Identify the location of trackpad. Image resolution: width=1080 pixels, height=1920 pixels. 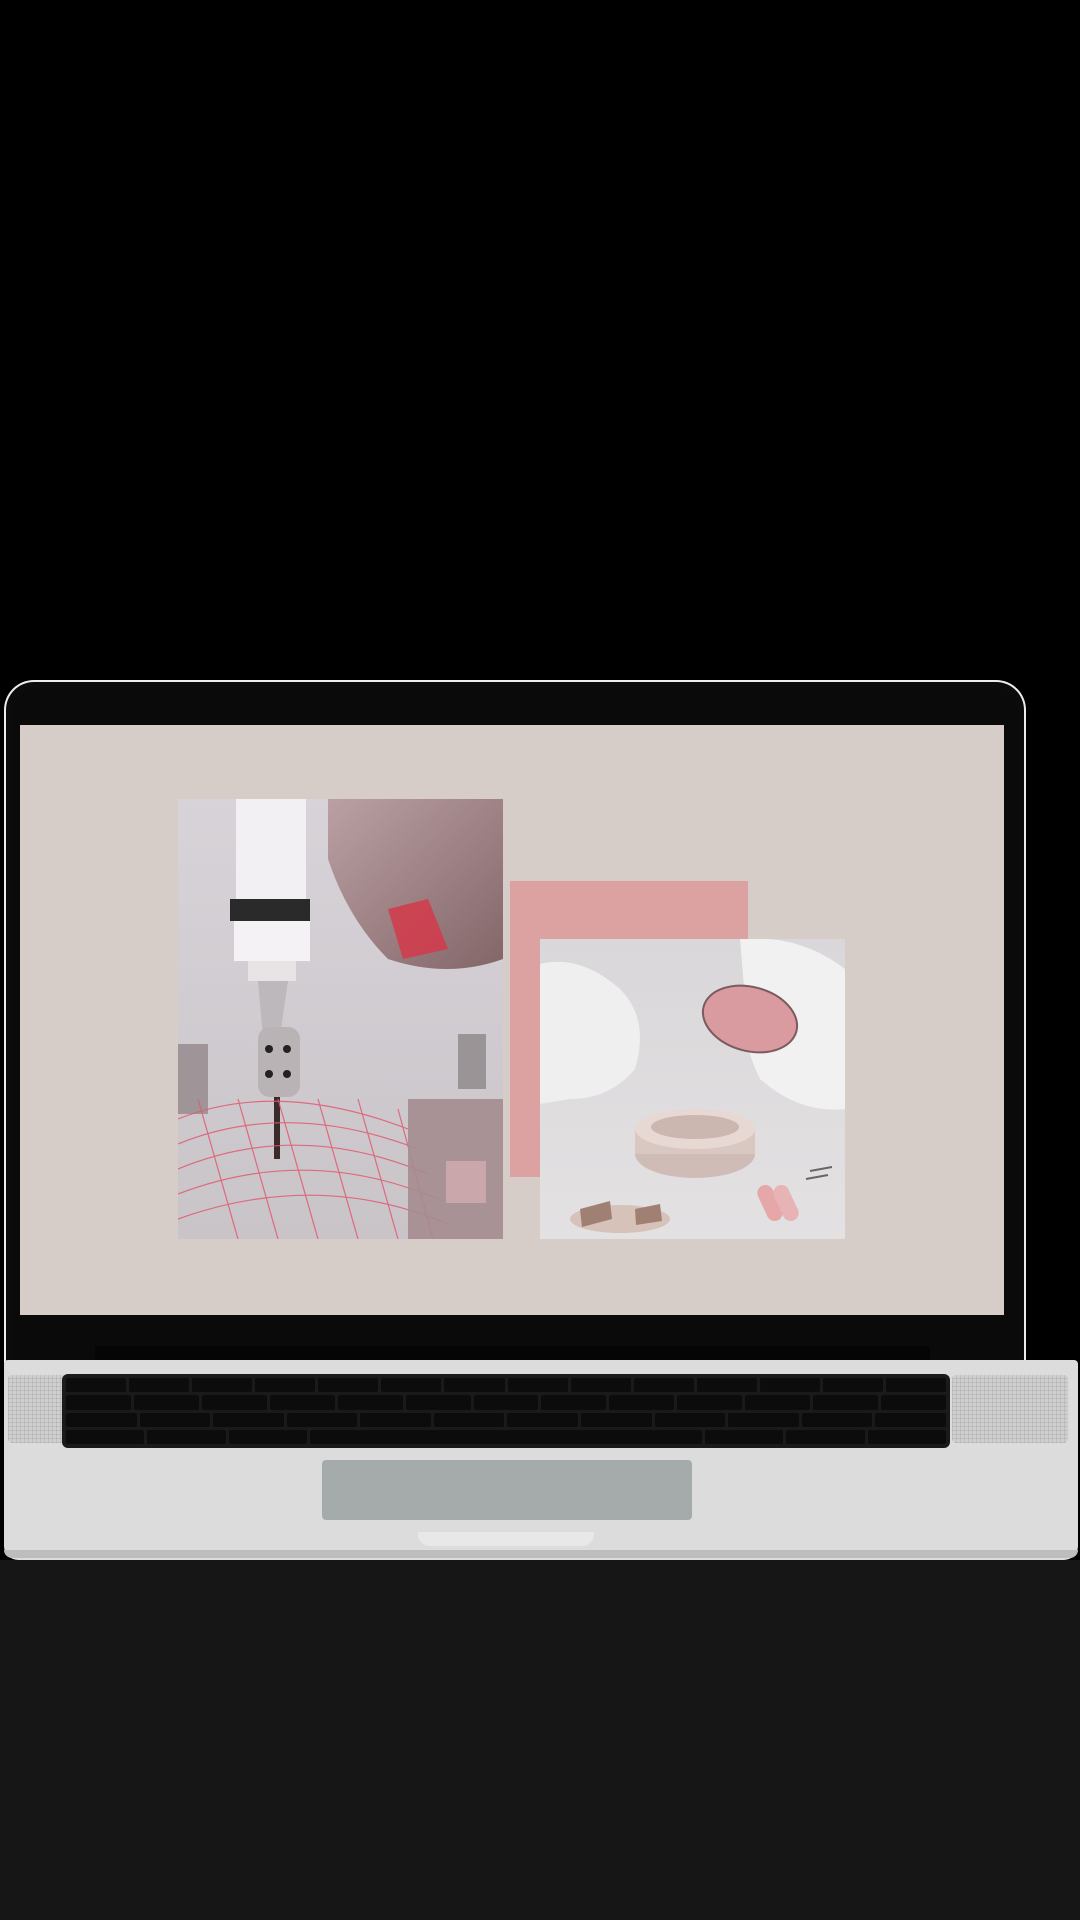
(507, 1490).